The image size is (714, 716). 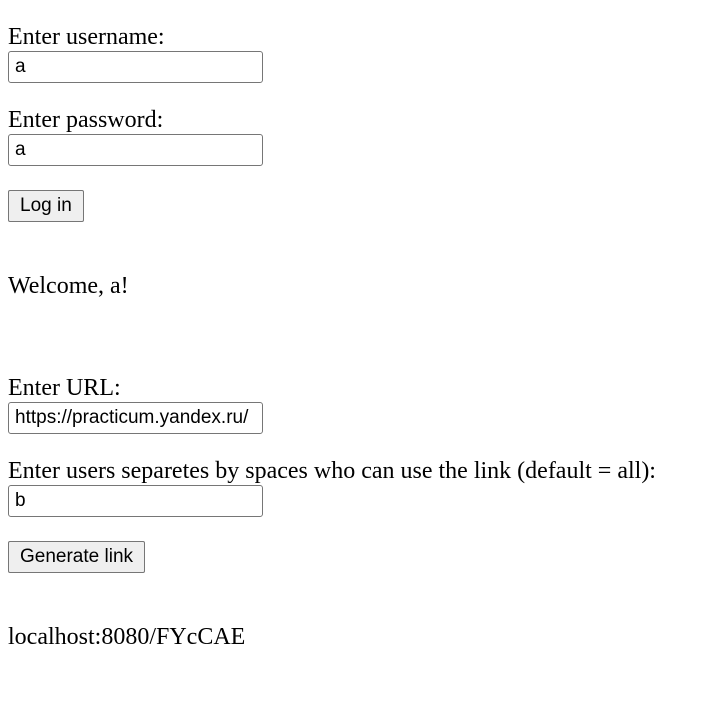 I want to click on username-label: Enter username:, so click(x=86, y=37).